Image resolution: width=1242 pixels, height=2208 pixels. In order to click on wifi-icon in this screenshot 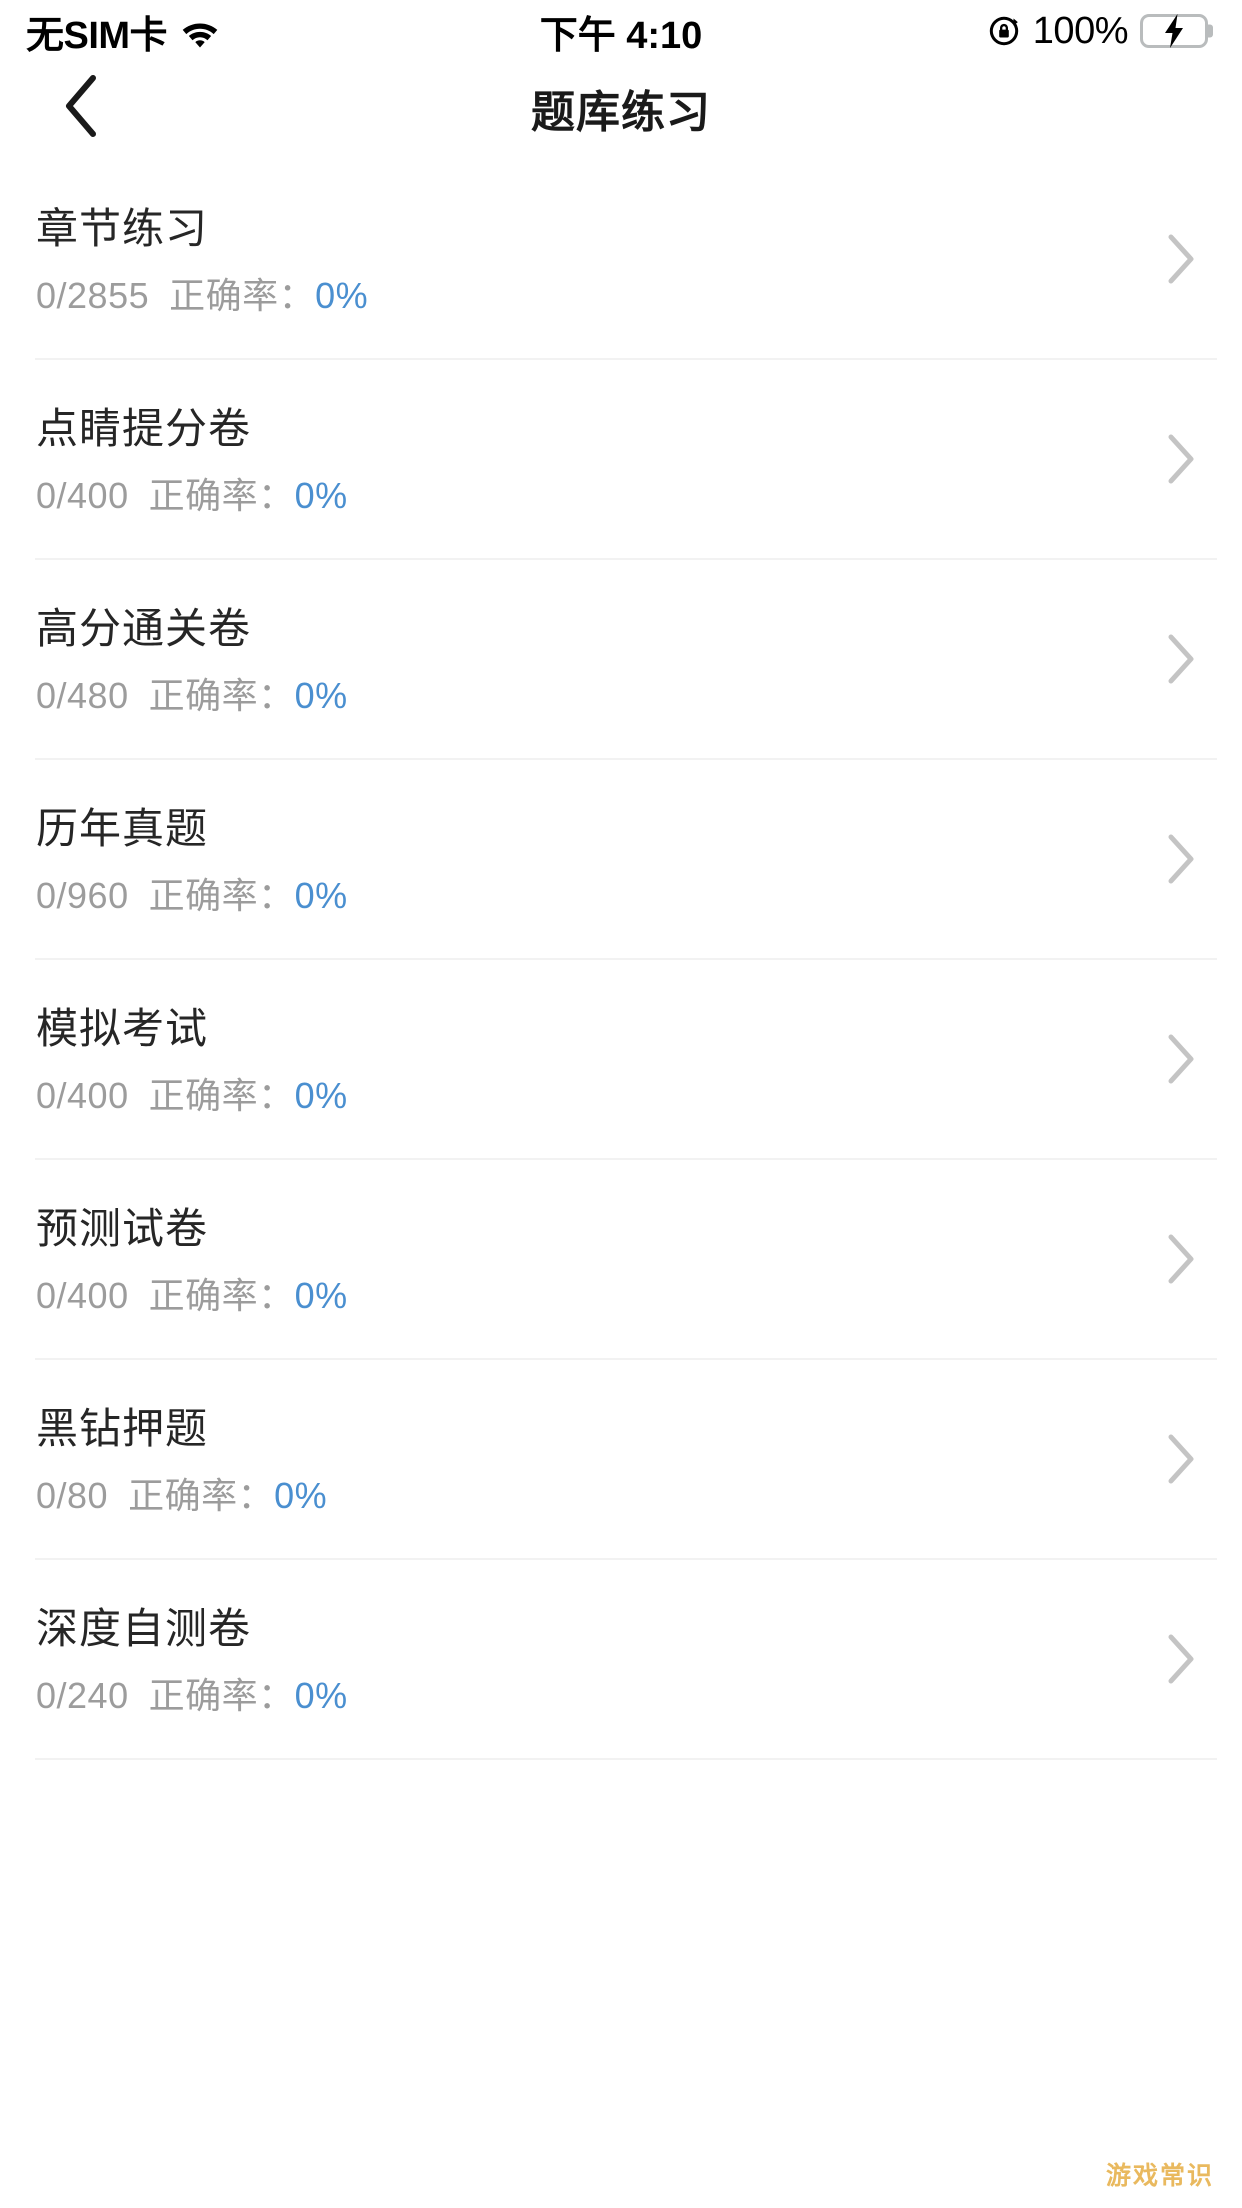, I will do `click(200, 33)`.